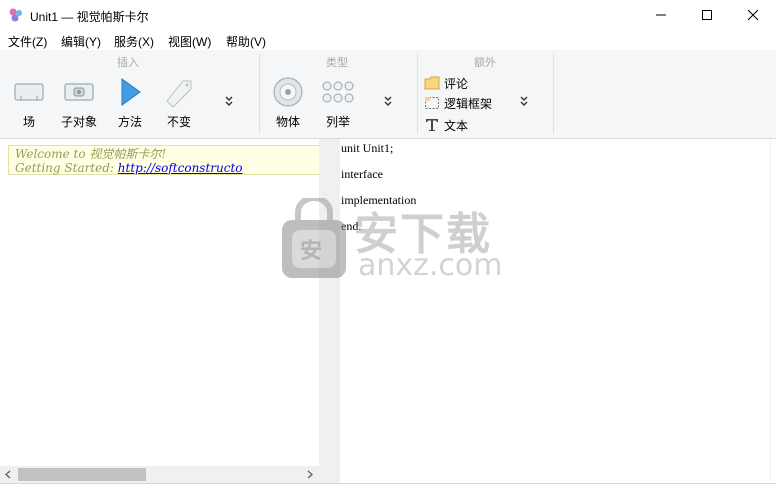 The width and height of the screenshot is (776, 484). I want to click on maximize-button, so click(707, 15).